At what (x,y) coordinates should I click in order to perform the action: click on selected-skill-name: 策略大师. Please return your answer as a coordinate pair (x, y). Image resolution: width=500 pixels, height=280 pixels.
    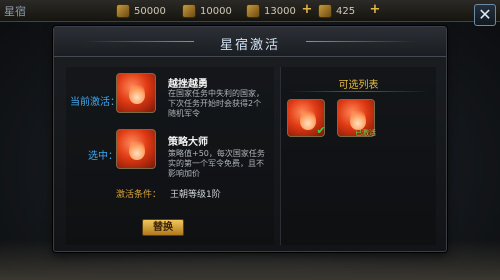
    Looking at the image, I should click on (188, 142).